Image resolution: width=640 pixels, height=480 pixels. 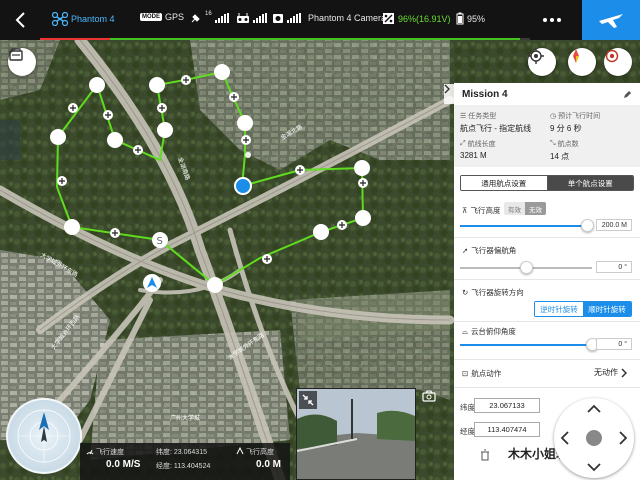 What do you see at coordinates (449, 94) in the screenshot?
I see `panel-collapse-button` at bounding box center [449, 94].